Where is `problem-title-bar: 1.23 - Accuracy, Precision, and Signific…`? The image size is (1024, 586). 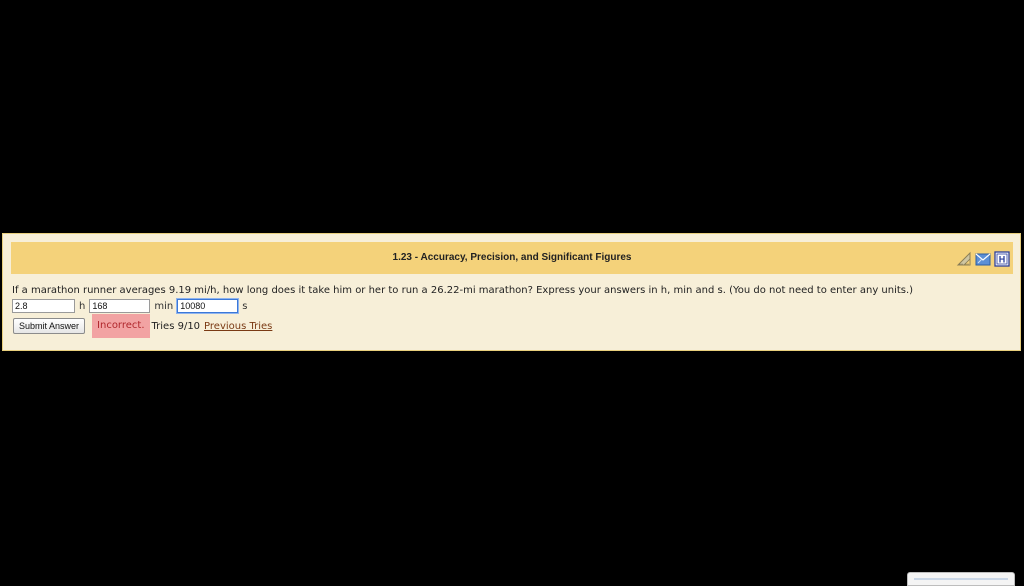
problem-title-bar: 1.23 - Accuracy, Precision, and Signific… is located at coordinates (512, 258).